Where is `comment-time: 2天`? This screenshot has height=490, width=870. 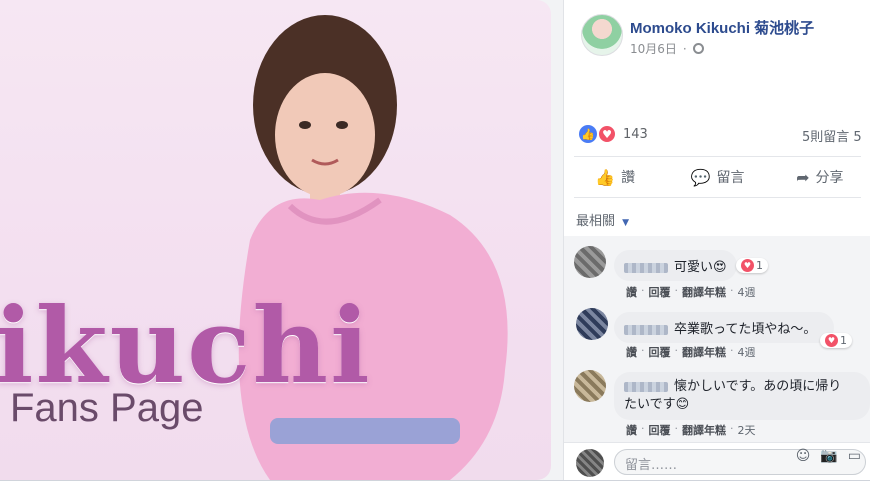
comment-time: 2天 is located at coordinates (747, 430).